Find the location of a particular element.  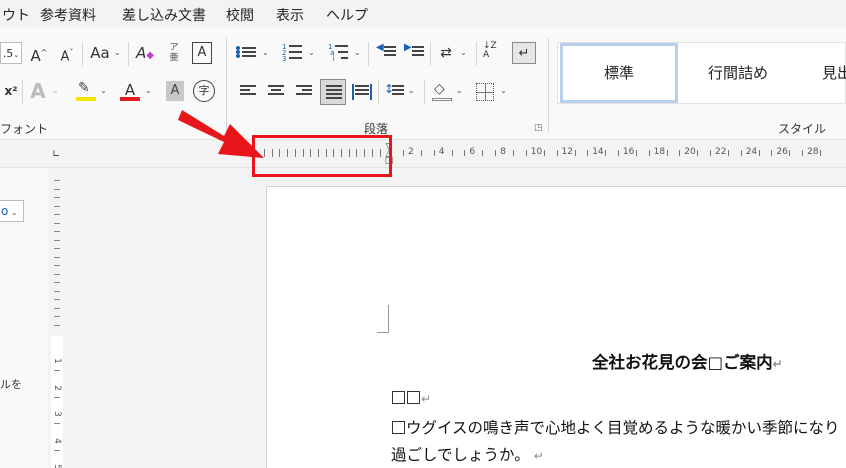

clear-formatting-button: A◆ is located at coordinates (145, 53).